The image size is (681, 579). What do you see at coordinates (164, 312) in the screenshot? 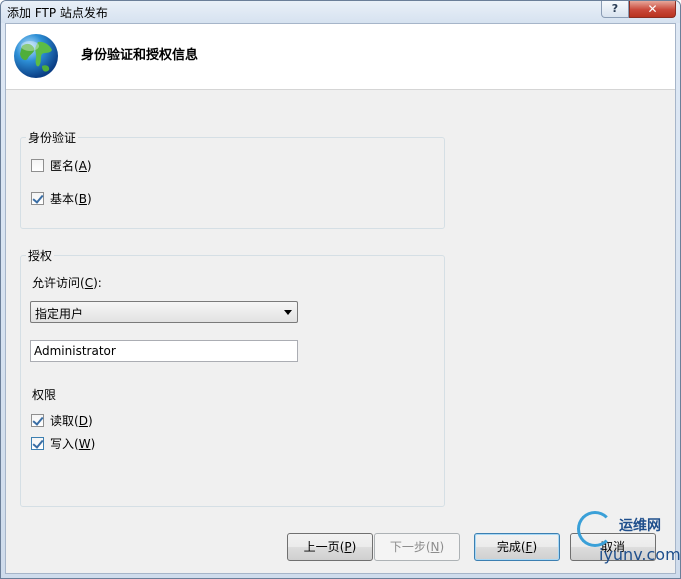
I see `allow-access-dropdown: 指定用户` at bounding box center [164, 312].